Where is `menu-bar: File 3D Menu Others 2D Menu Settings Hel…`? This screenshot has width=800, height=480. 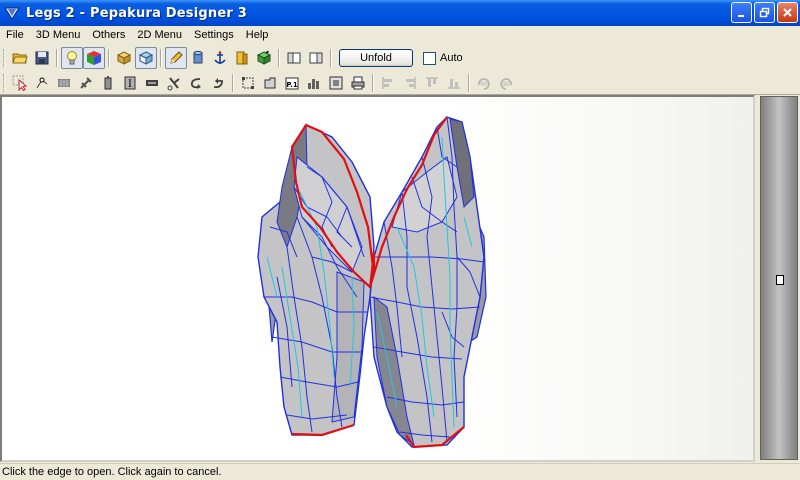 menu-bar: File 3D Menu Others 2D Menu Settings Hel… is located at coordinates (400, 35).